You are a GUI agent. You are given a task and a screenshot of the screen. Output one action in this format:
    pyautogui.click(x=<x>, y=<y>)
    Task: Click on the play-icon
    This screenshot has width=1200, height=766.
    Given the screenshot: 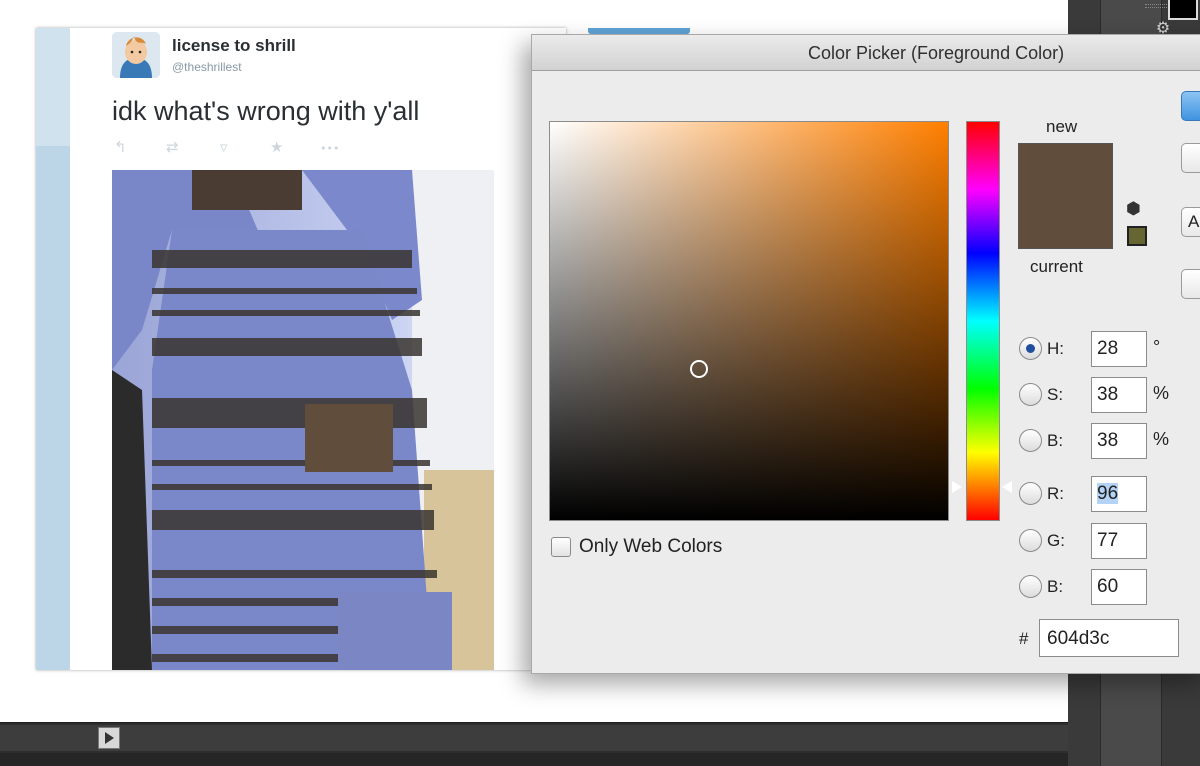 What is the action you would take?
    pyautogui.click(x=109, y=738)
    